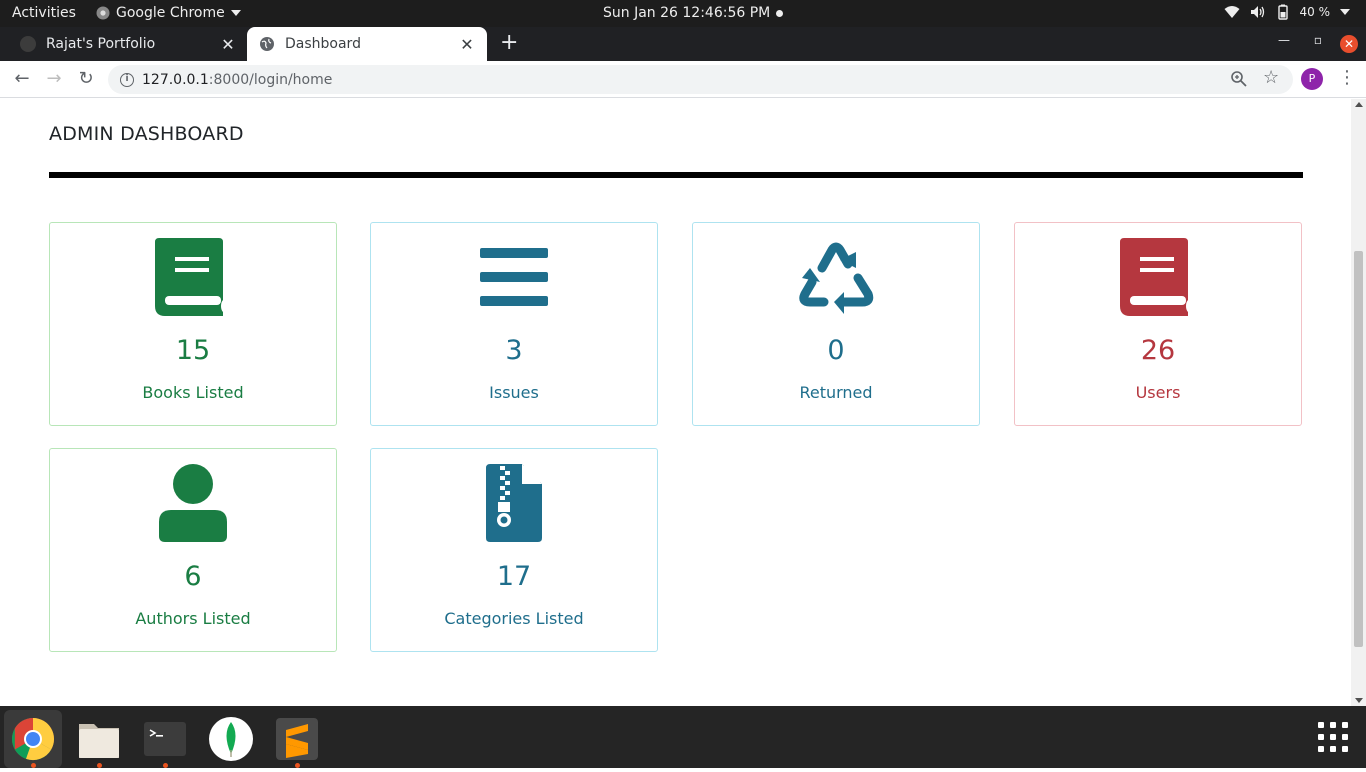 Image resolution: width=1366 pixels, height=772 pixels. I want to click on recycle-icon, so click(836, 278).